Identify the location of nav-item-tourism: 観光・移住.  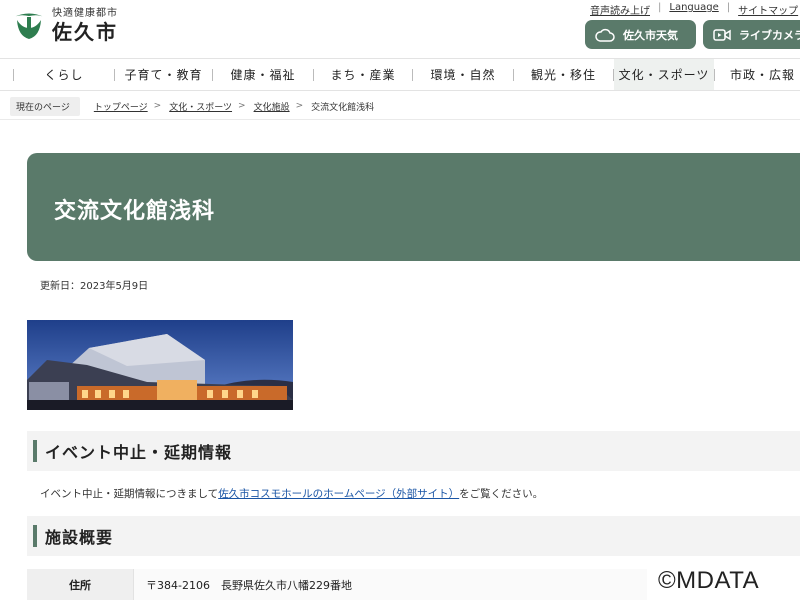
(563, 74).